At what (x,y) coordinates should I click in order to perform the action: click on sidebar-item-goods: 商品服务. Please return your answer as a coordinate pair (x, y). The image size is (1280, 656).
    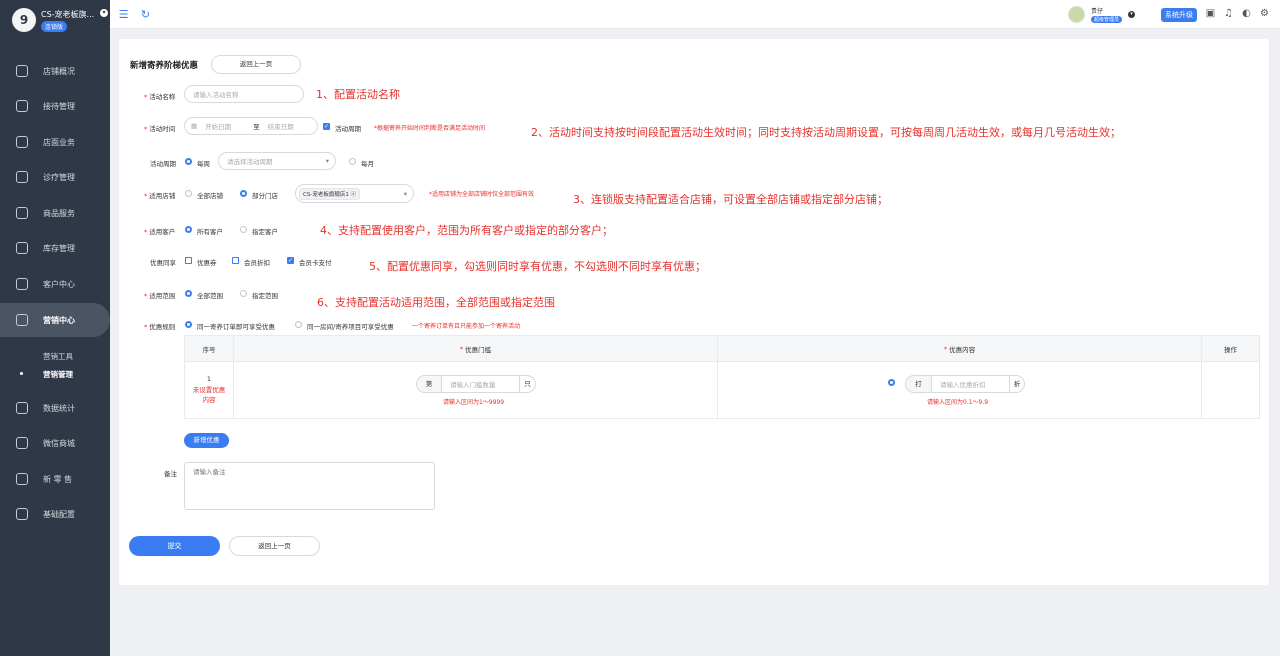
    Looking at the image, I should click on (55, 213).